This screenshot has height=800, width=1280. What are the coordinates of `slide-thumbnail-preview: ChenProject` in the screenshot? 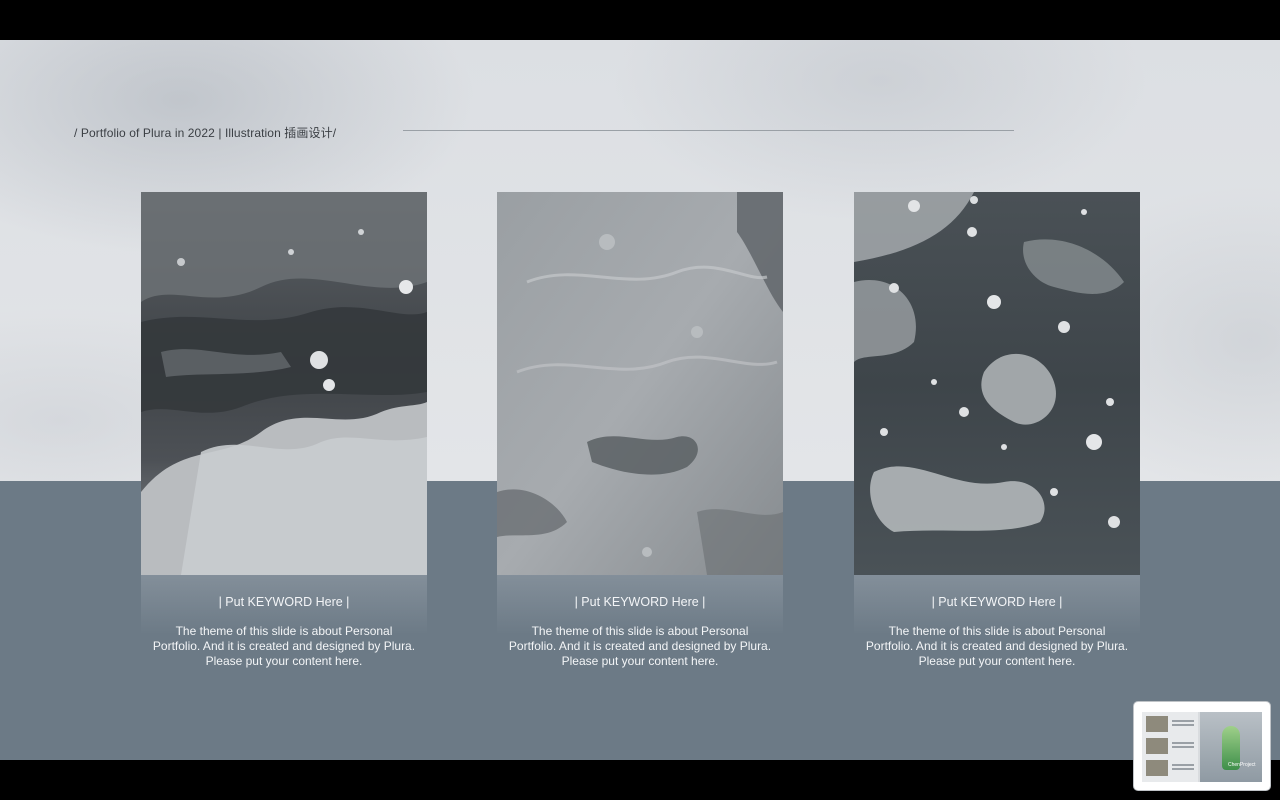 It's located at (1202, 746).